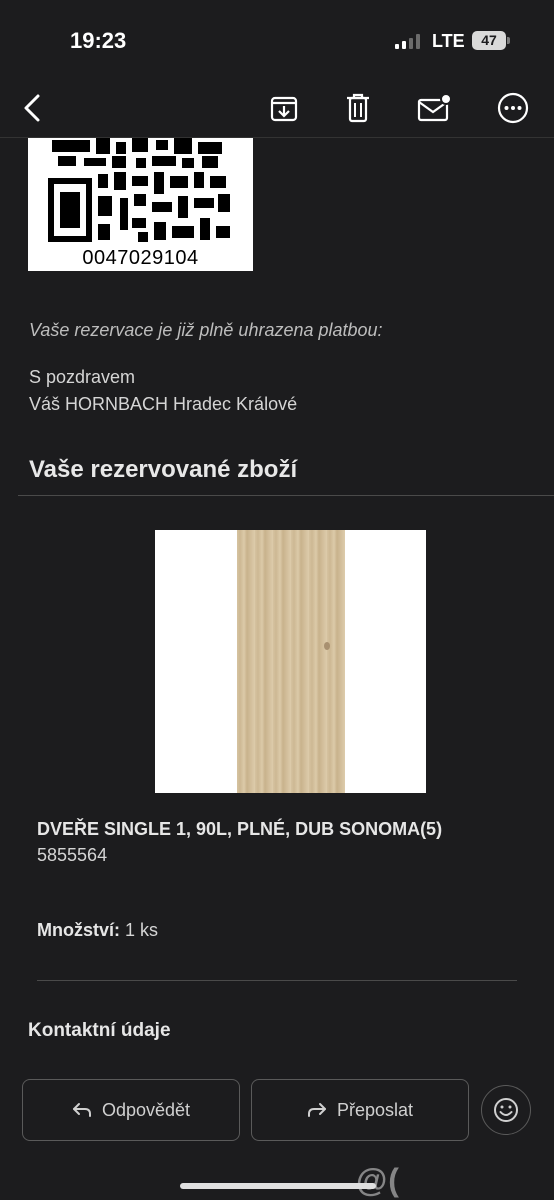 The height and width of the screenshot is (1200, 554). I want to click on qr-code-icon, so click(139, 190).